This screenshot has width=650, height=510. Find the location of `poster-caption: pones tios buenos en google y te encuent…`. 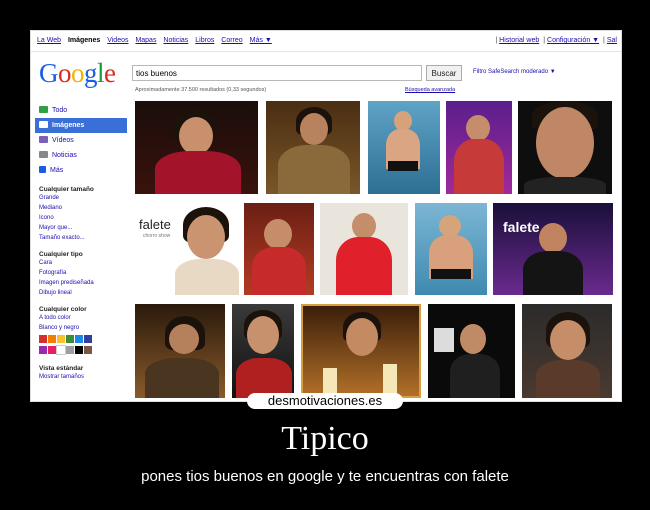

poster-caption: pones tios buenos en google y te encuent… is located at coordinates (325, 476).